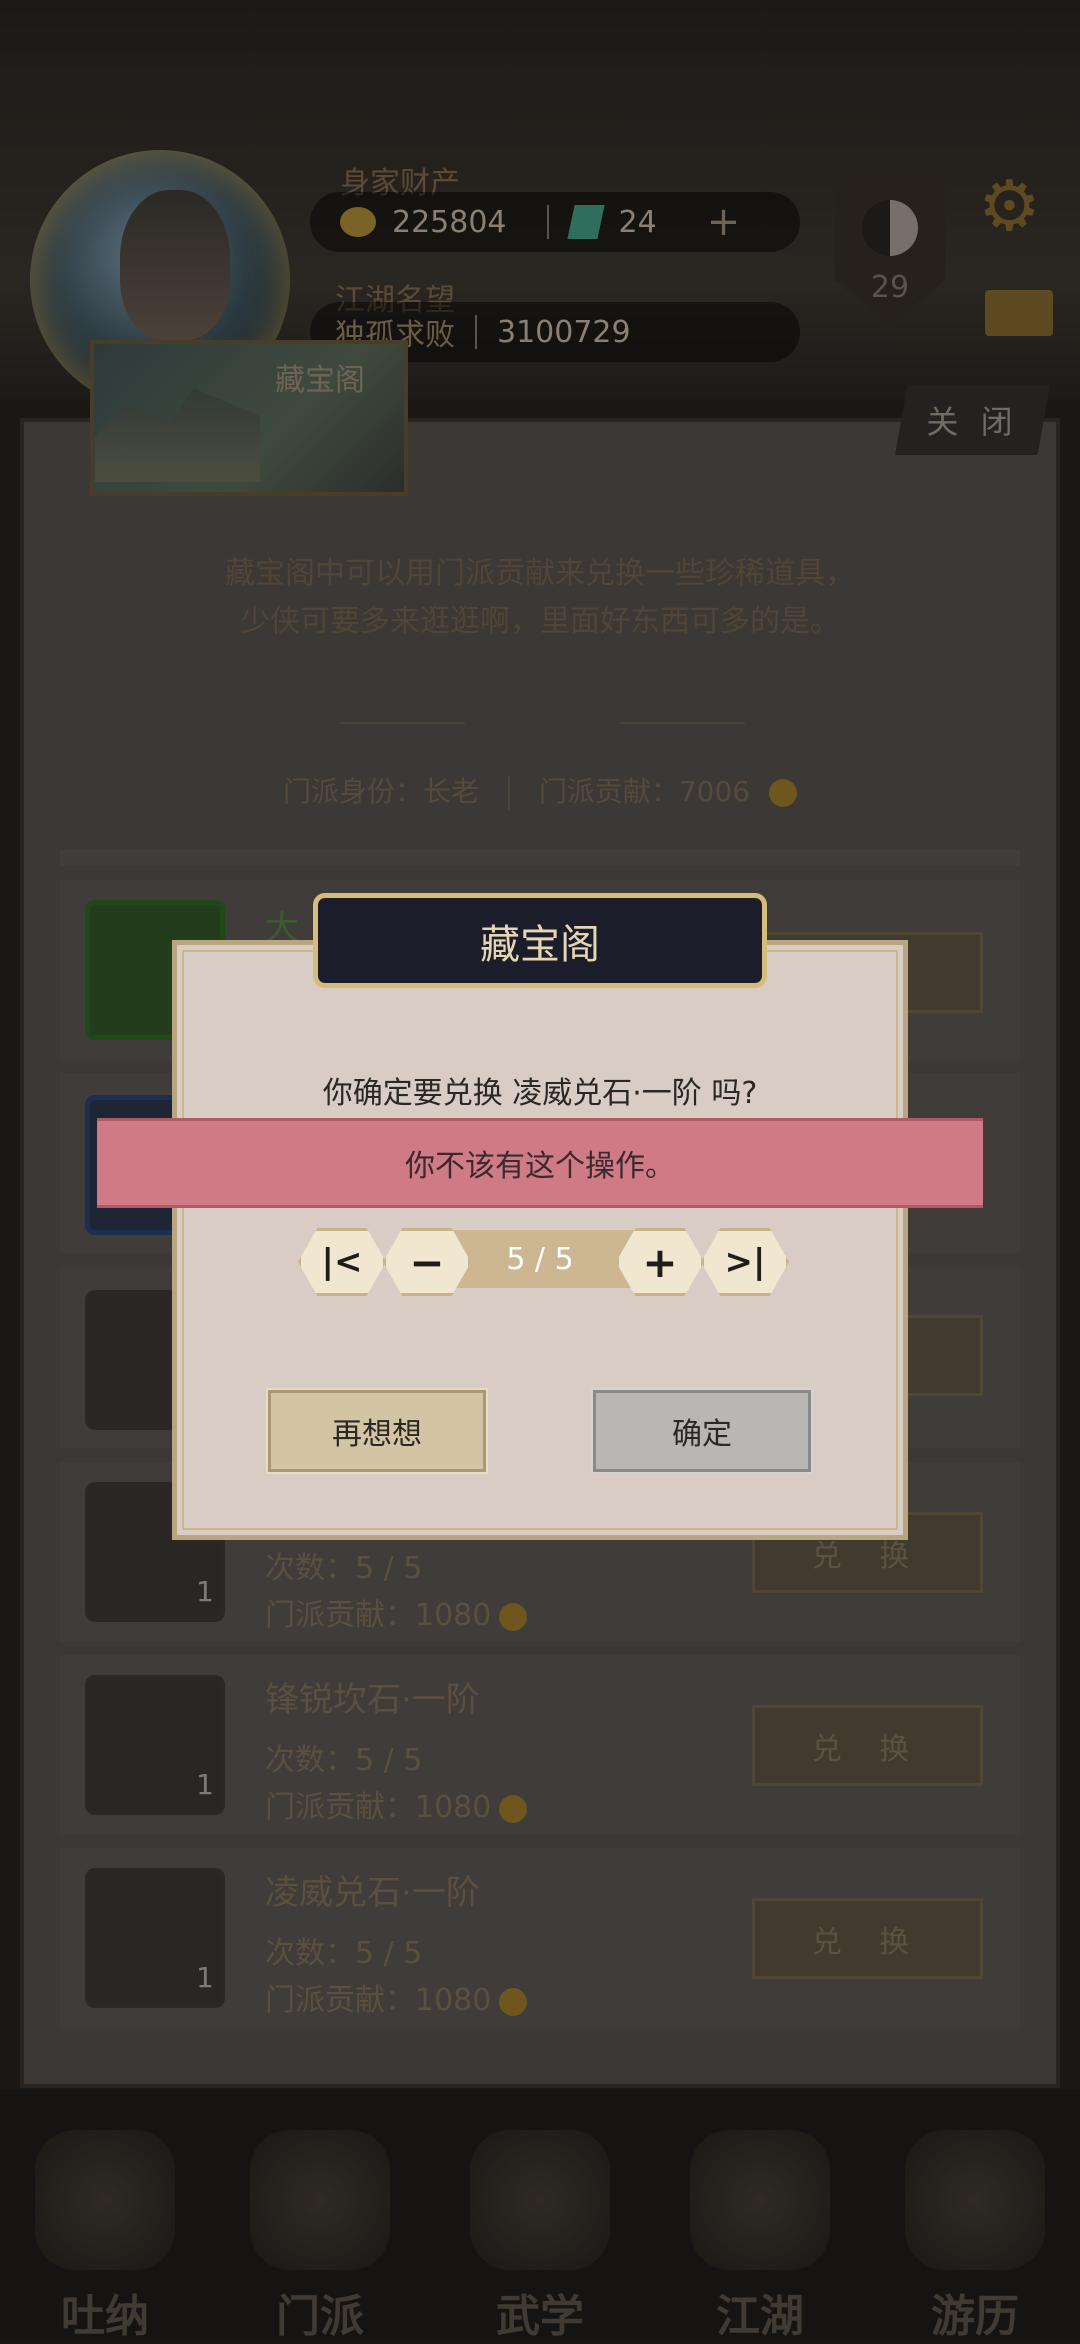 Image resolution: width=1080 pixels, height=2344 pixels. I want to click on nav-label: 吐纳, so click(105, 2316).